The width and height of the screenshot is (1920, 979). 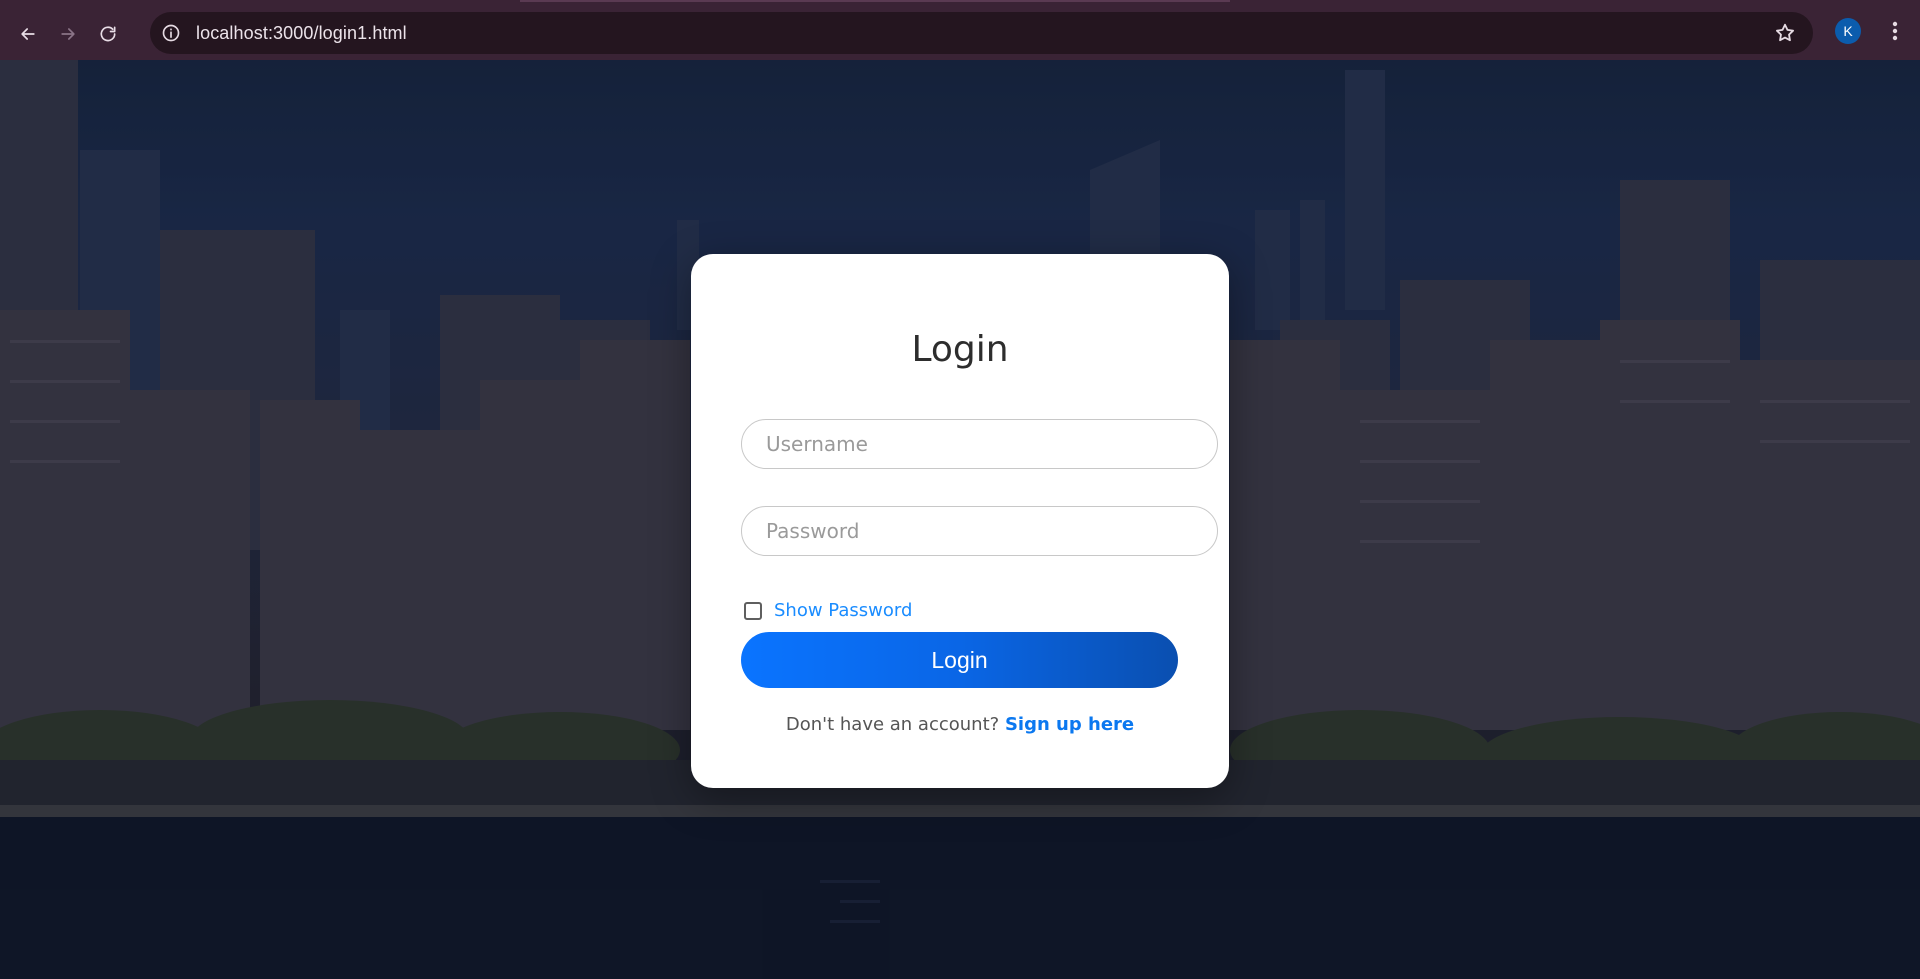 I want to click on kebab-menu-icon, so click(x=1895, y=31).